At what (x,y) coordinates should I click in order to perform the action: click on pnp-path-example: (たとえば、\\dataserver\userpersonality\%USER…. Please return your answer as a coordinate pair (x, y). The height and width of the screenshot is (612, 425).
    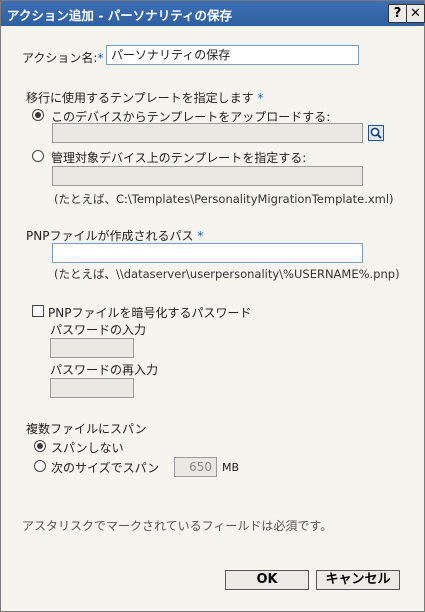
    Looking at the image, I should click on (227, 274).